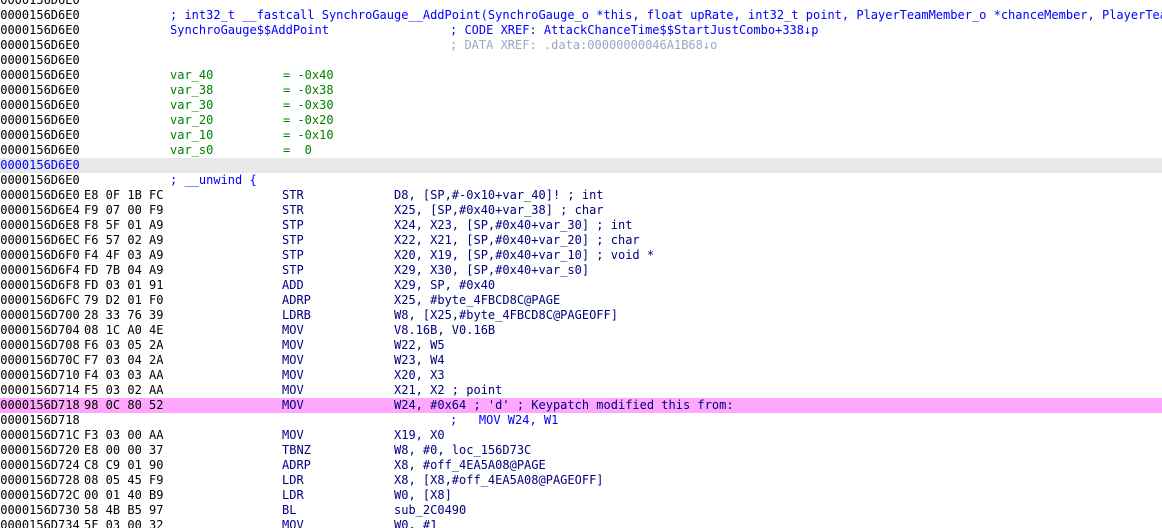  Describe the element at coordinates (581, 285) in the screenshot. I see `listing-line: 00000156D6F8 FD 03 01 91 ADD X29, SP, #0x40` at that location.